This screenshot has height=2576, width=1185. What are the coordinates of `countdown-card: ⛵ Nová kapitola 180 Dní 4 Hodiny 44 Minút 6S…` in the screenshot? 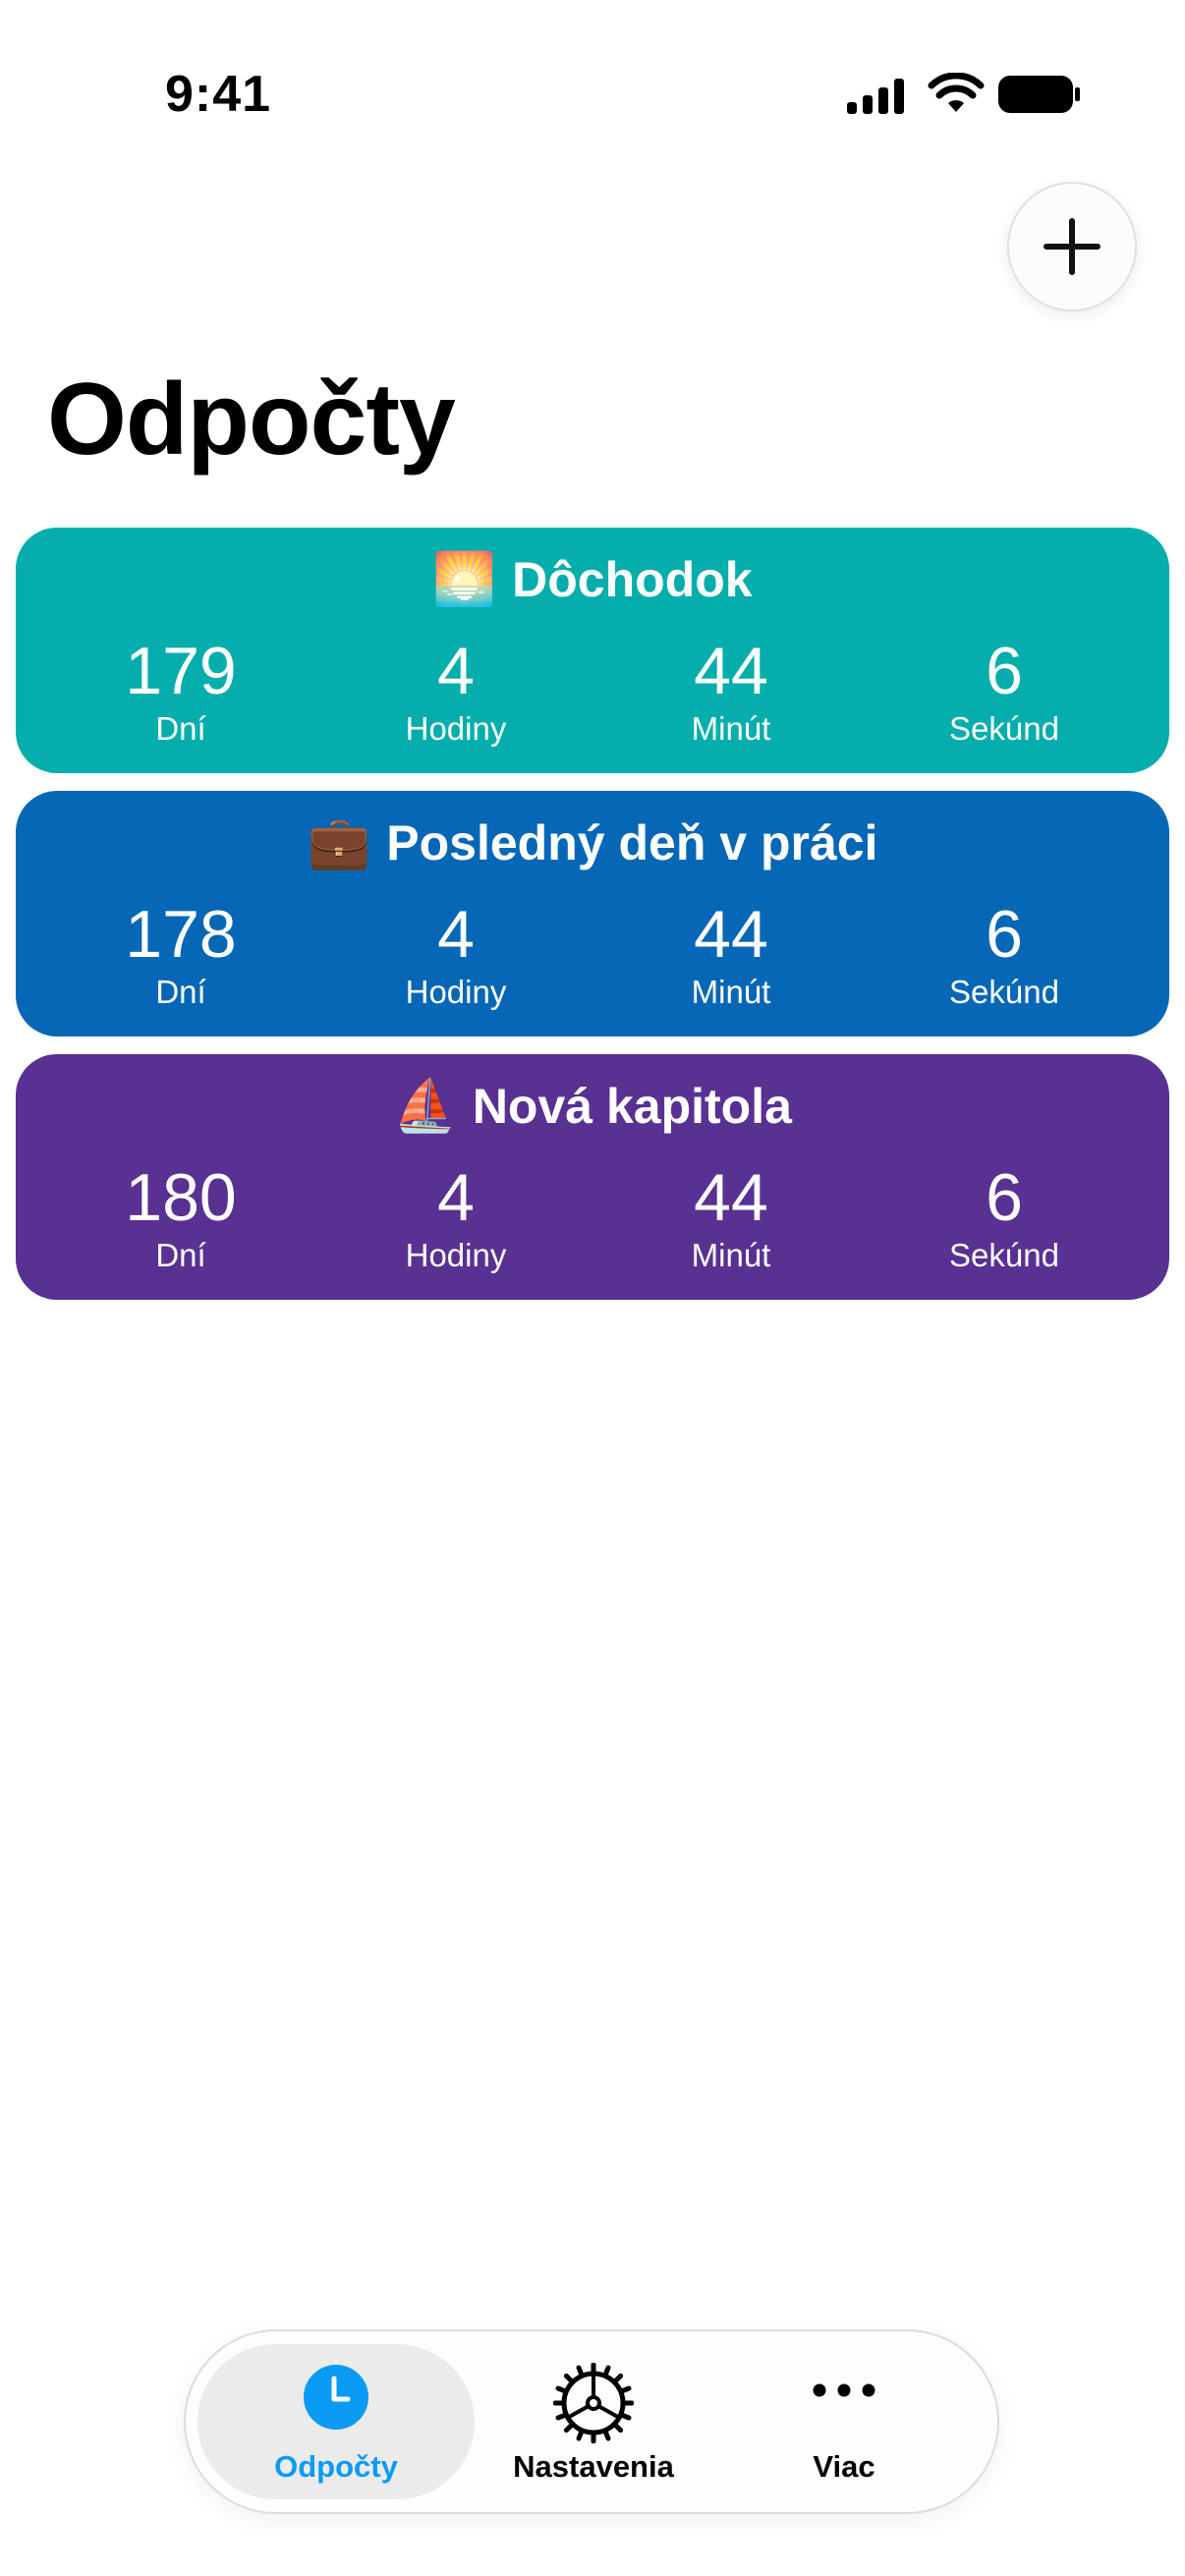 It's located at (592, 1177).